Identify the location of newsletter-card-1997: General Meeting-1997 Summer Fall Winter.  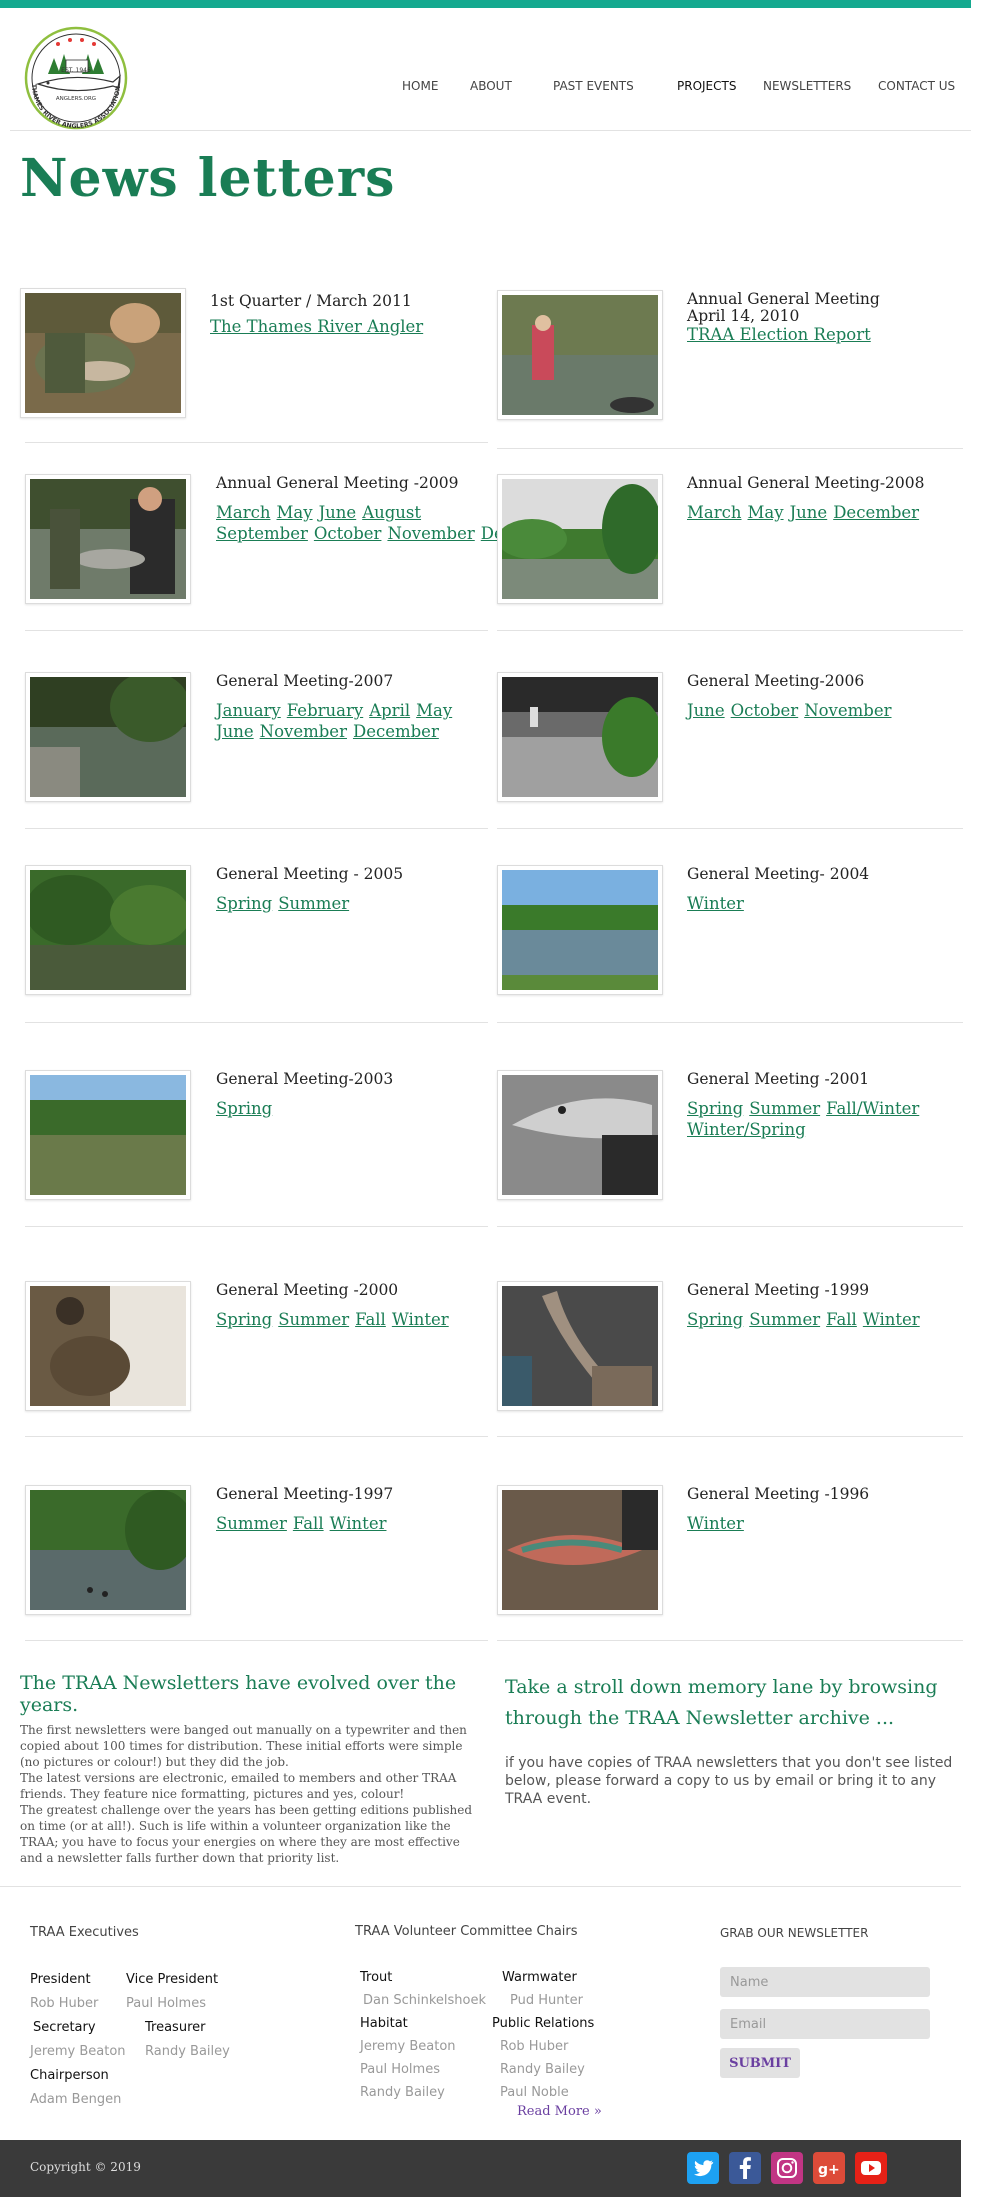
(255, 1560).